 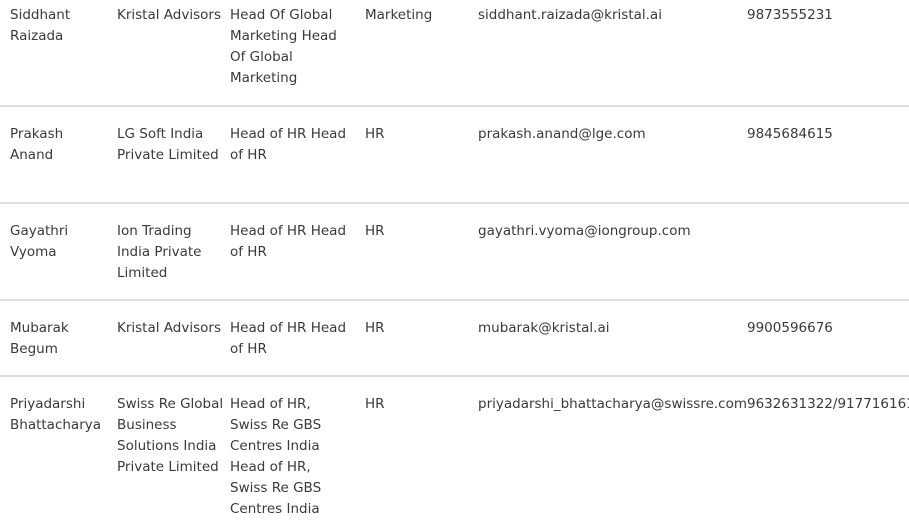 What do you see at coordinates (562, 134) in the screenshot?
I see `email-address: prakash.anand@lge.com` at bounding box center [562, 134].